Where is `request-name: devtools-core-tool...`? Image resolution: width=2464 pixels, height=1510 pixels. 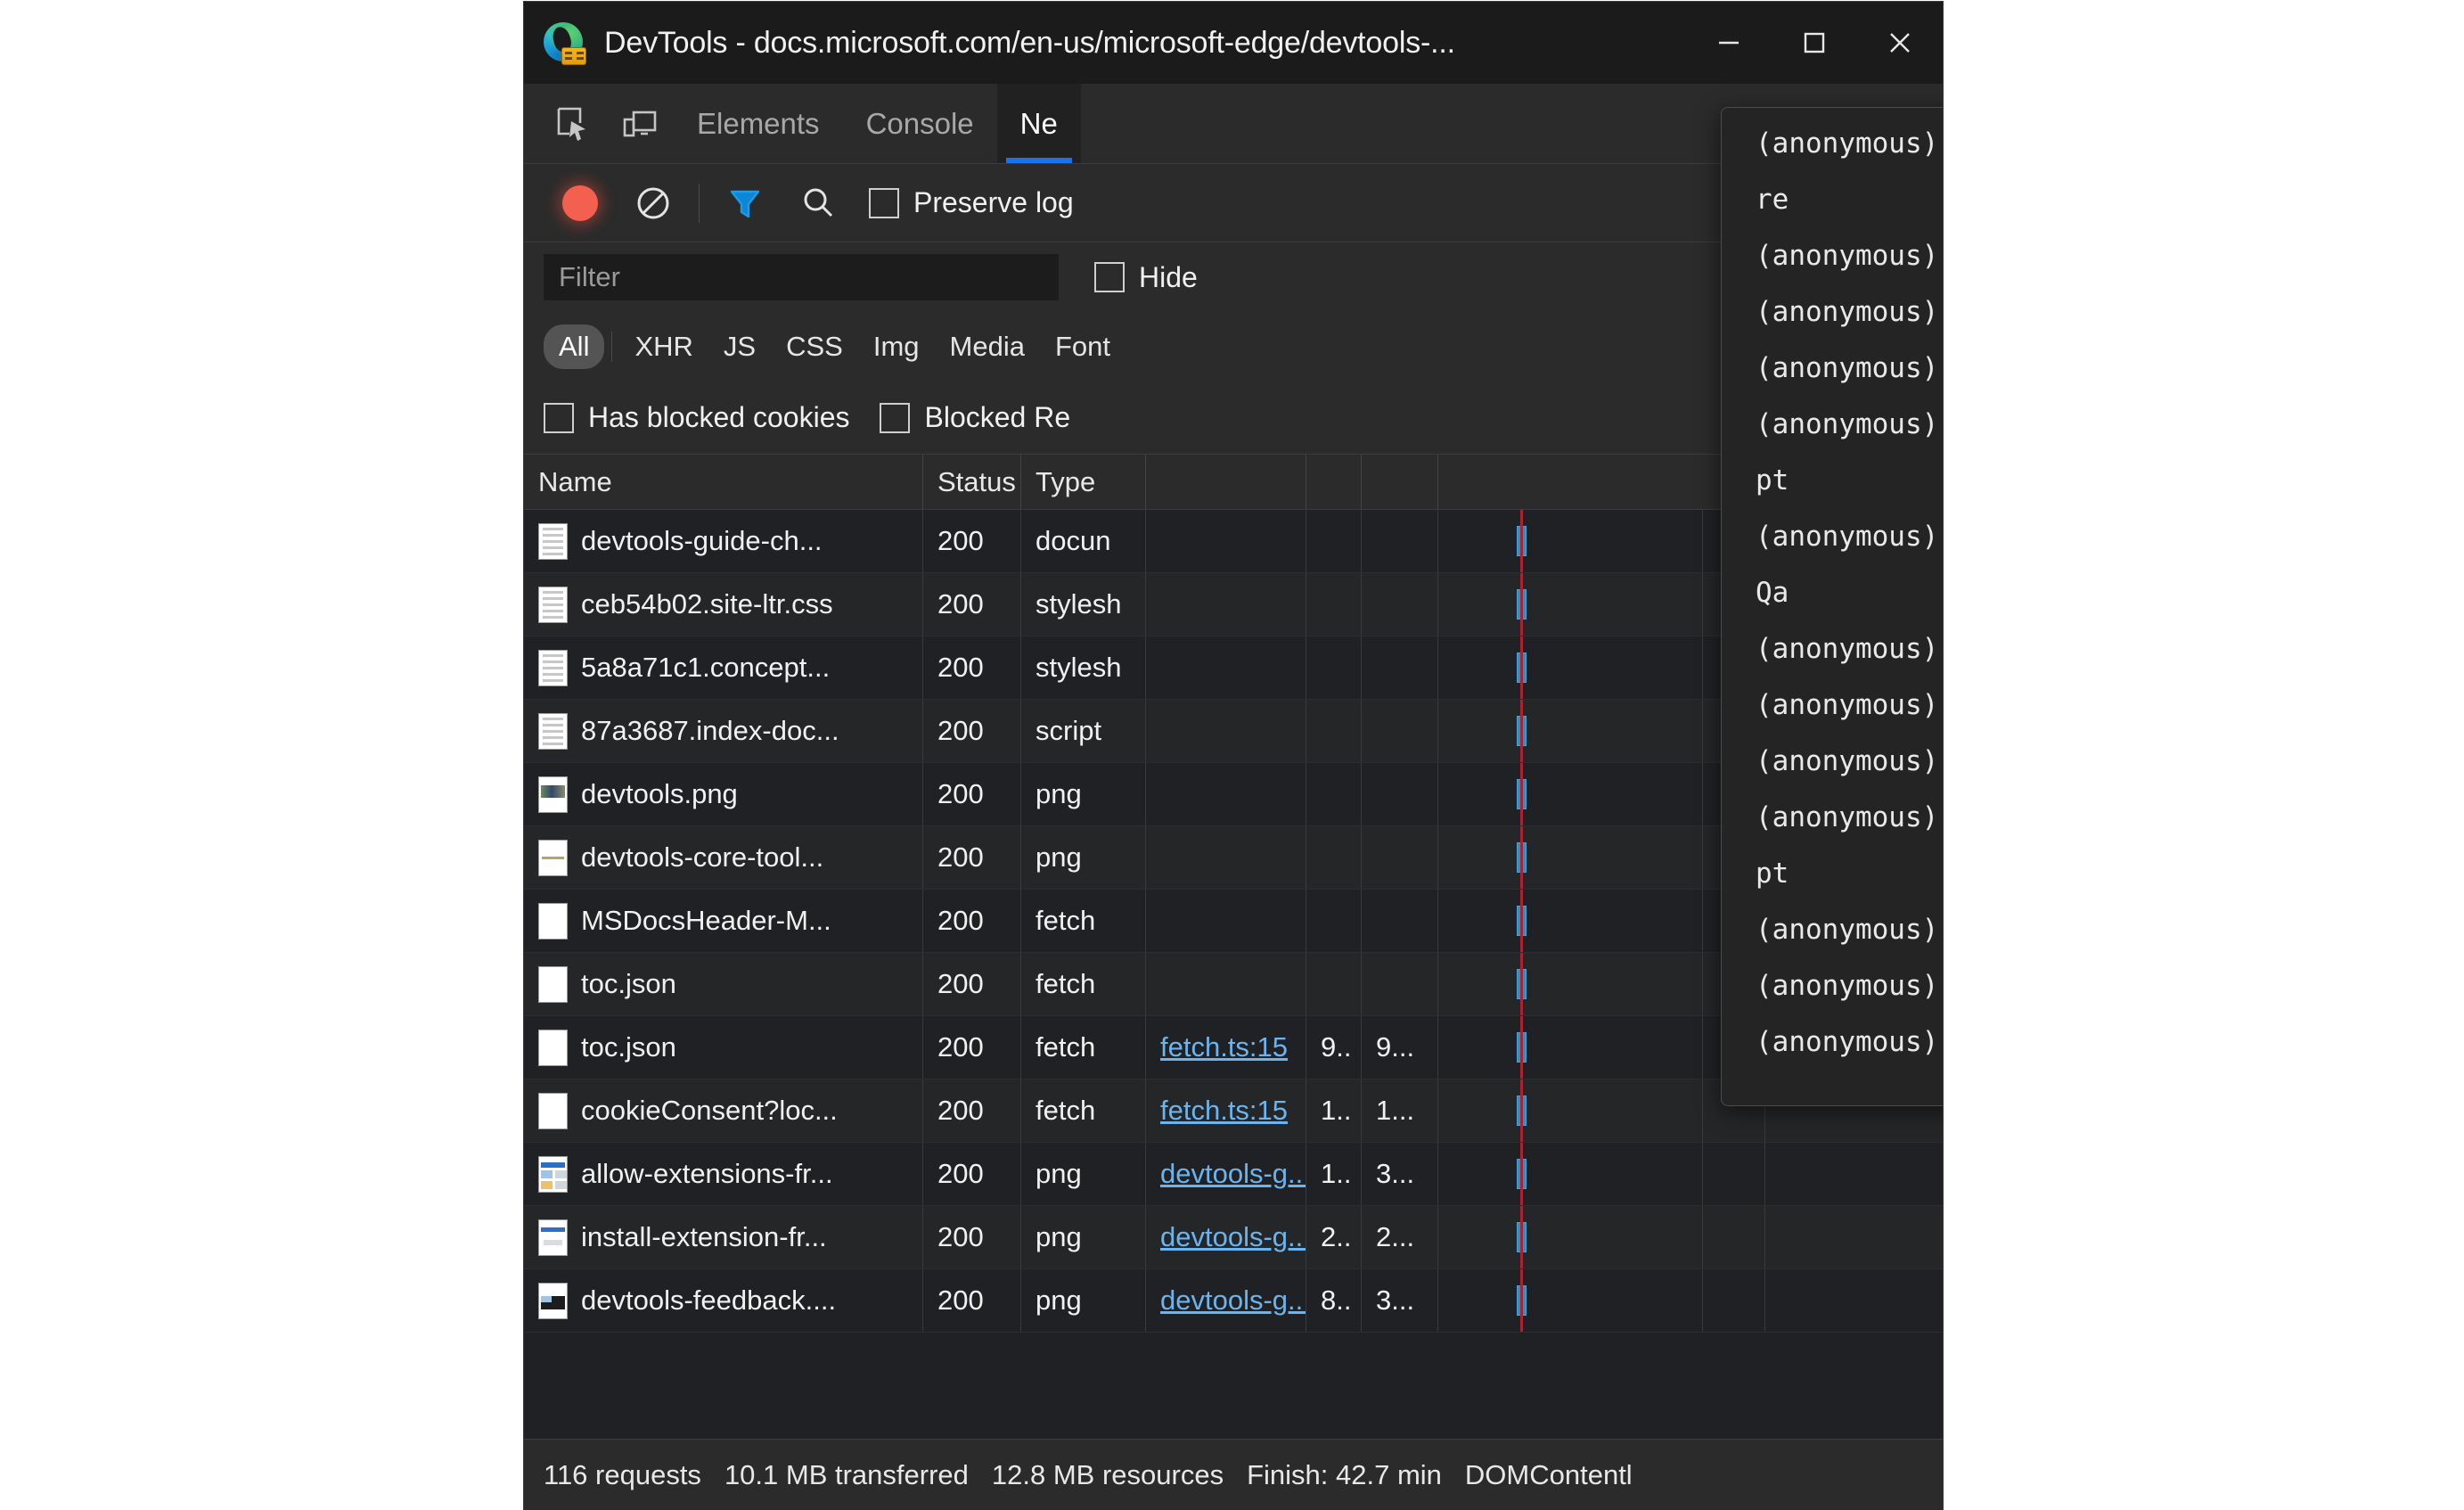
request-name: devtools-core-tool... is located at coordinates (702, 857).